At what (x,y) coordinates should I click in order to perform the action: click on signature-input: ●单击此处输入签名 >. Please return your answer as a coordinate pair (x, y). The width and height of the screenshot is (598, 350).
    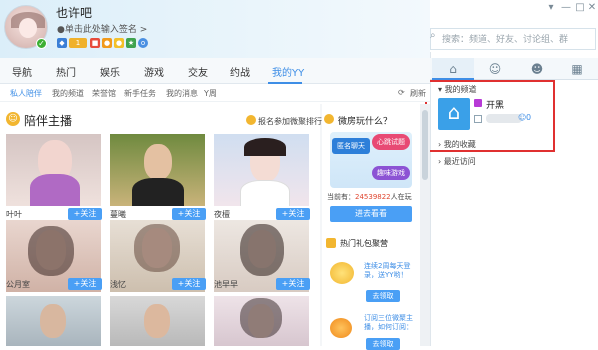
    Looking at the image, I should click on (102, 28).